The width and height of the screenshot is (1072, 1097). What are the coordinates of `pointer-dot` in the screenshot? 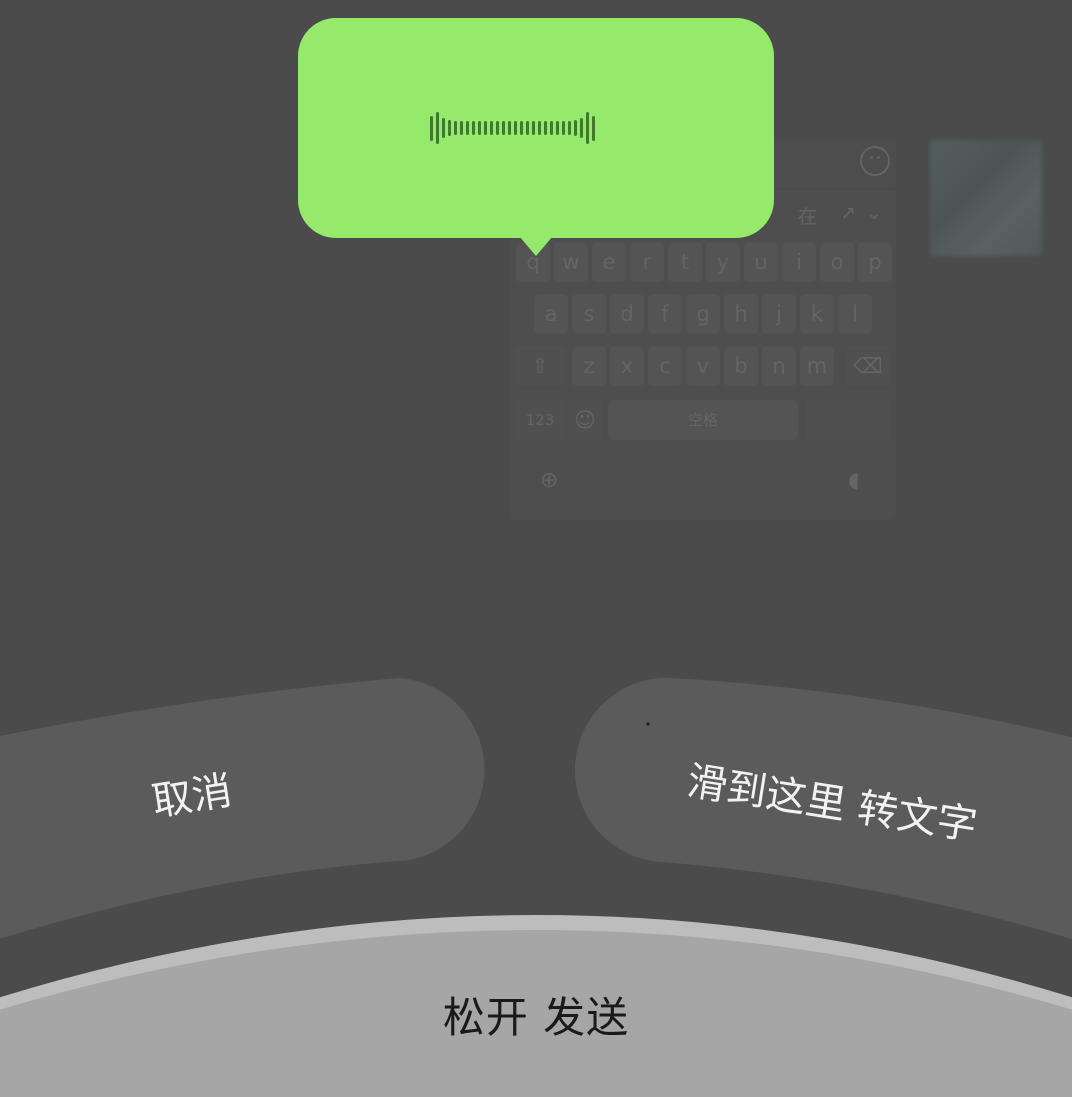 It's located at (648, 724).